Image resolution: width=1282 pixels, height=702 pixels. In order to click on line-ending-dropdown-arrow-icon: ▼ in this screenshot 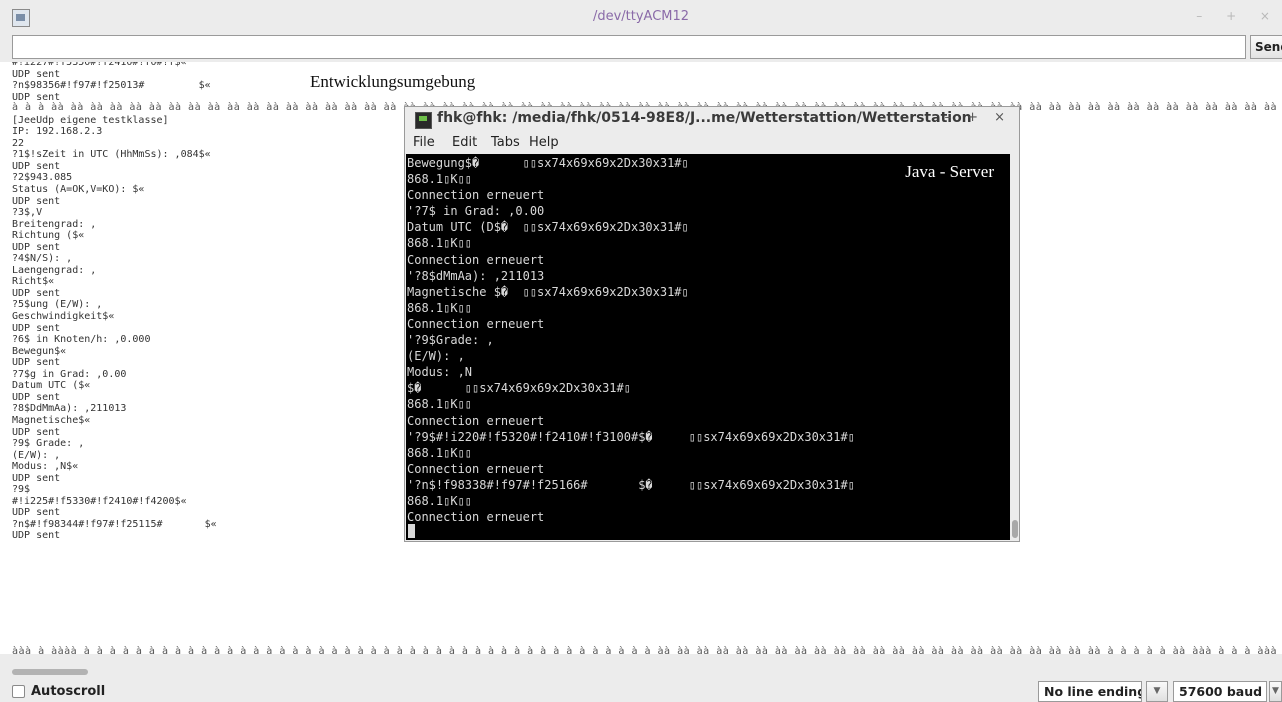, I will do `click(1157, 691)`.